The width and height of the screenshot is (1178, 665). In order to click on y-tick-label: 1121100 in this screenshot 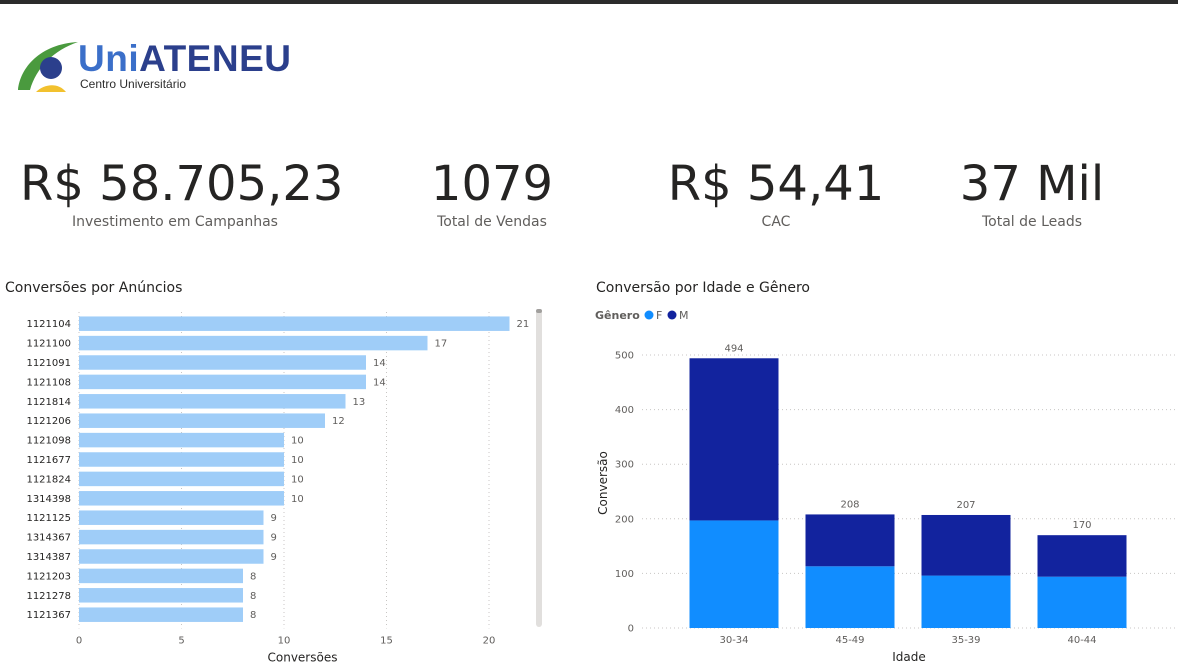, I will do `click(48, 344)`.